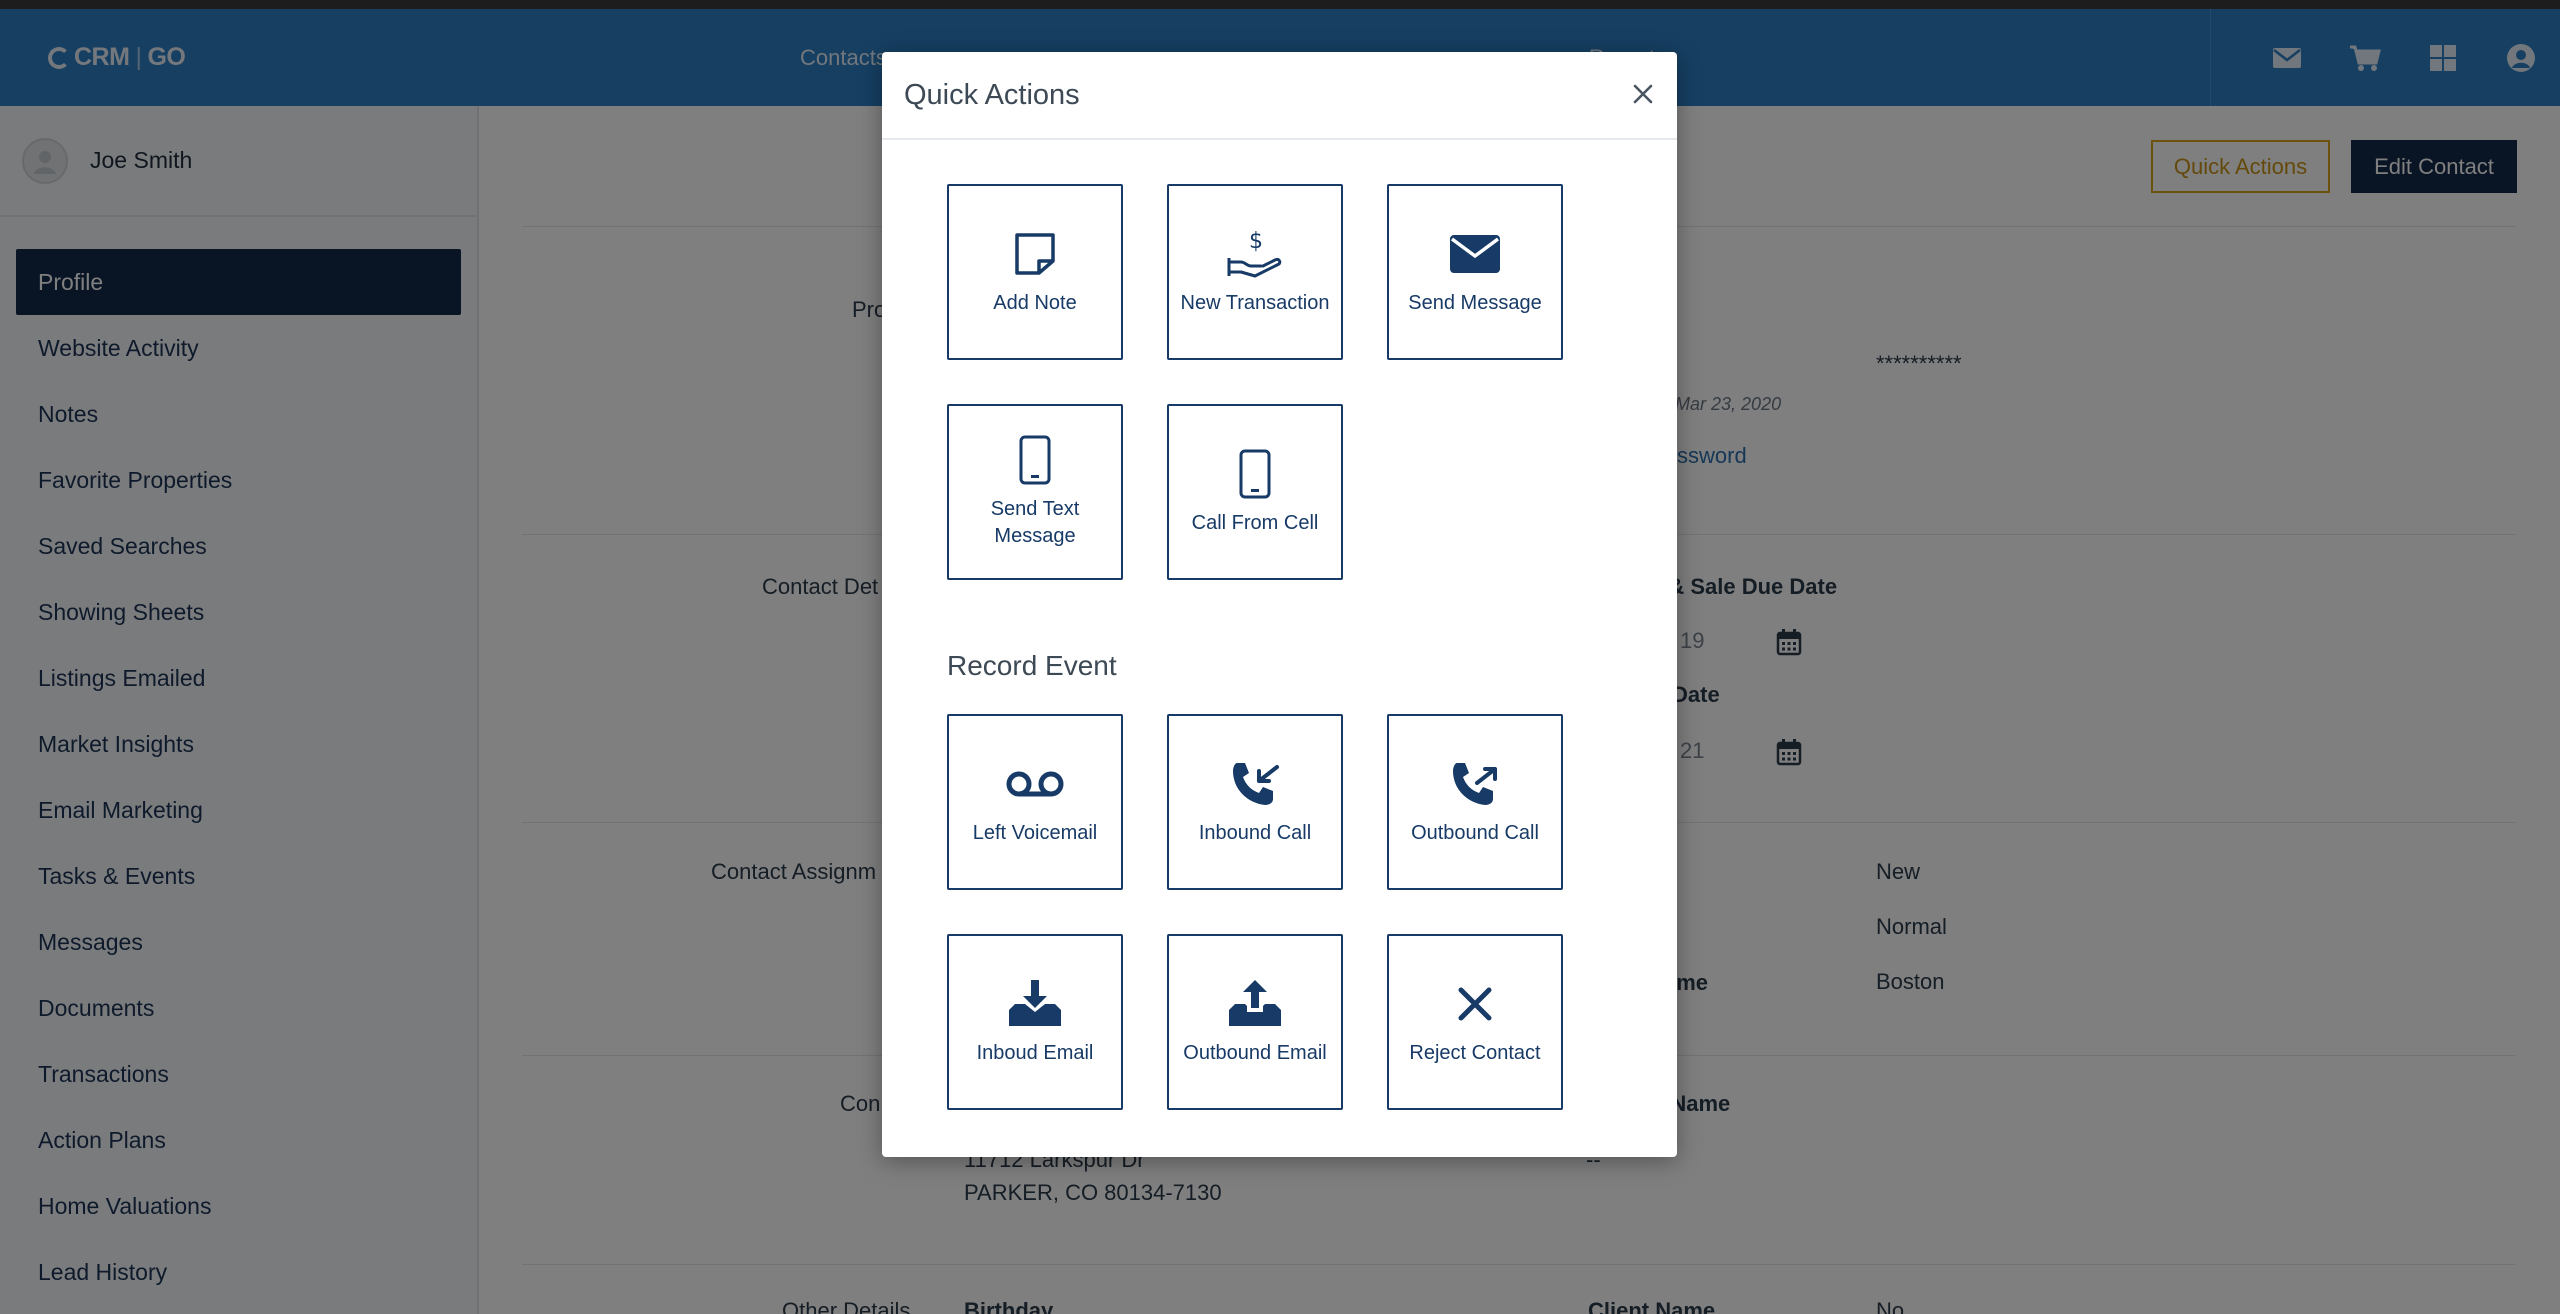  I want to click on call-from-cell-button: Call From Cell, so click(1255, 492).